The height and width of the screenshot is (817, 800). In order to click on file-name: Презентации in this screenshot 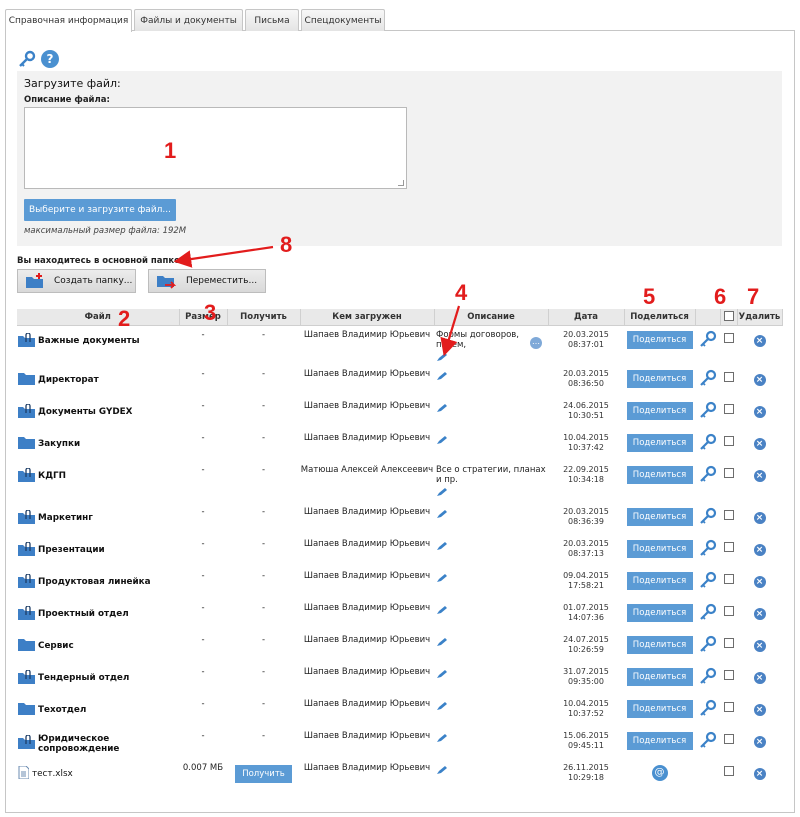, I will do `click(71, 550)`.